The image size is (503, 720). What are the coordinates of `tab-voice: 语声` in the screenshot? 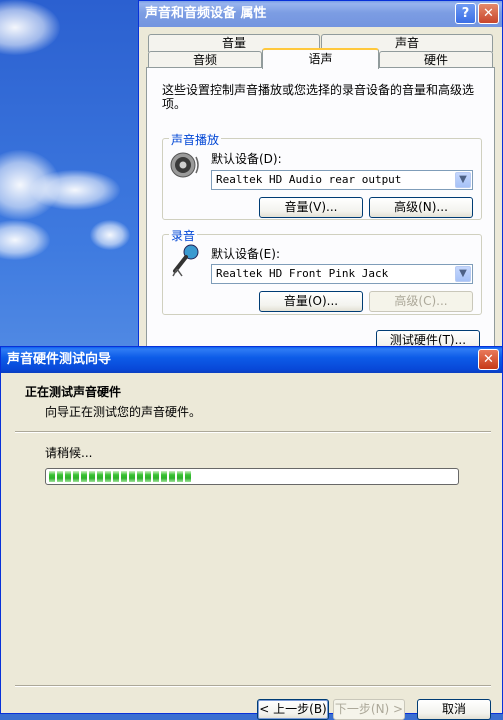 It's located at (320, 58).